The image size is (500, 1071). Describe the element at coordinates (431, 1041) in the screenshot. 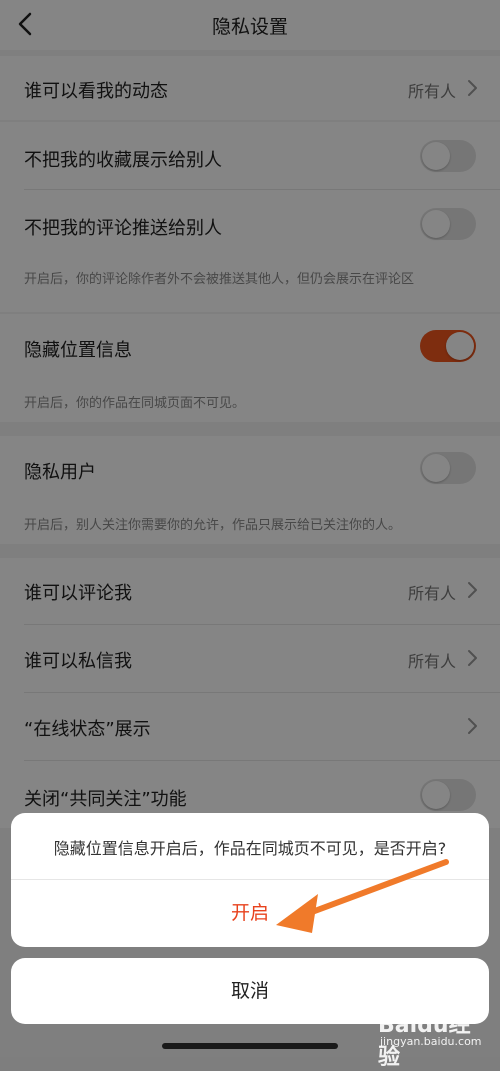

I see `watermark-url: jingyan.baidu.com` at that location.